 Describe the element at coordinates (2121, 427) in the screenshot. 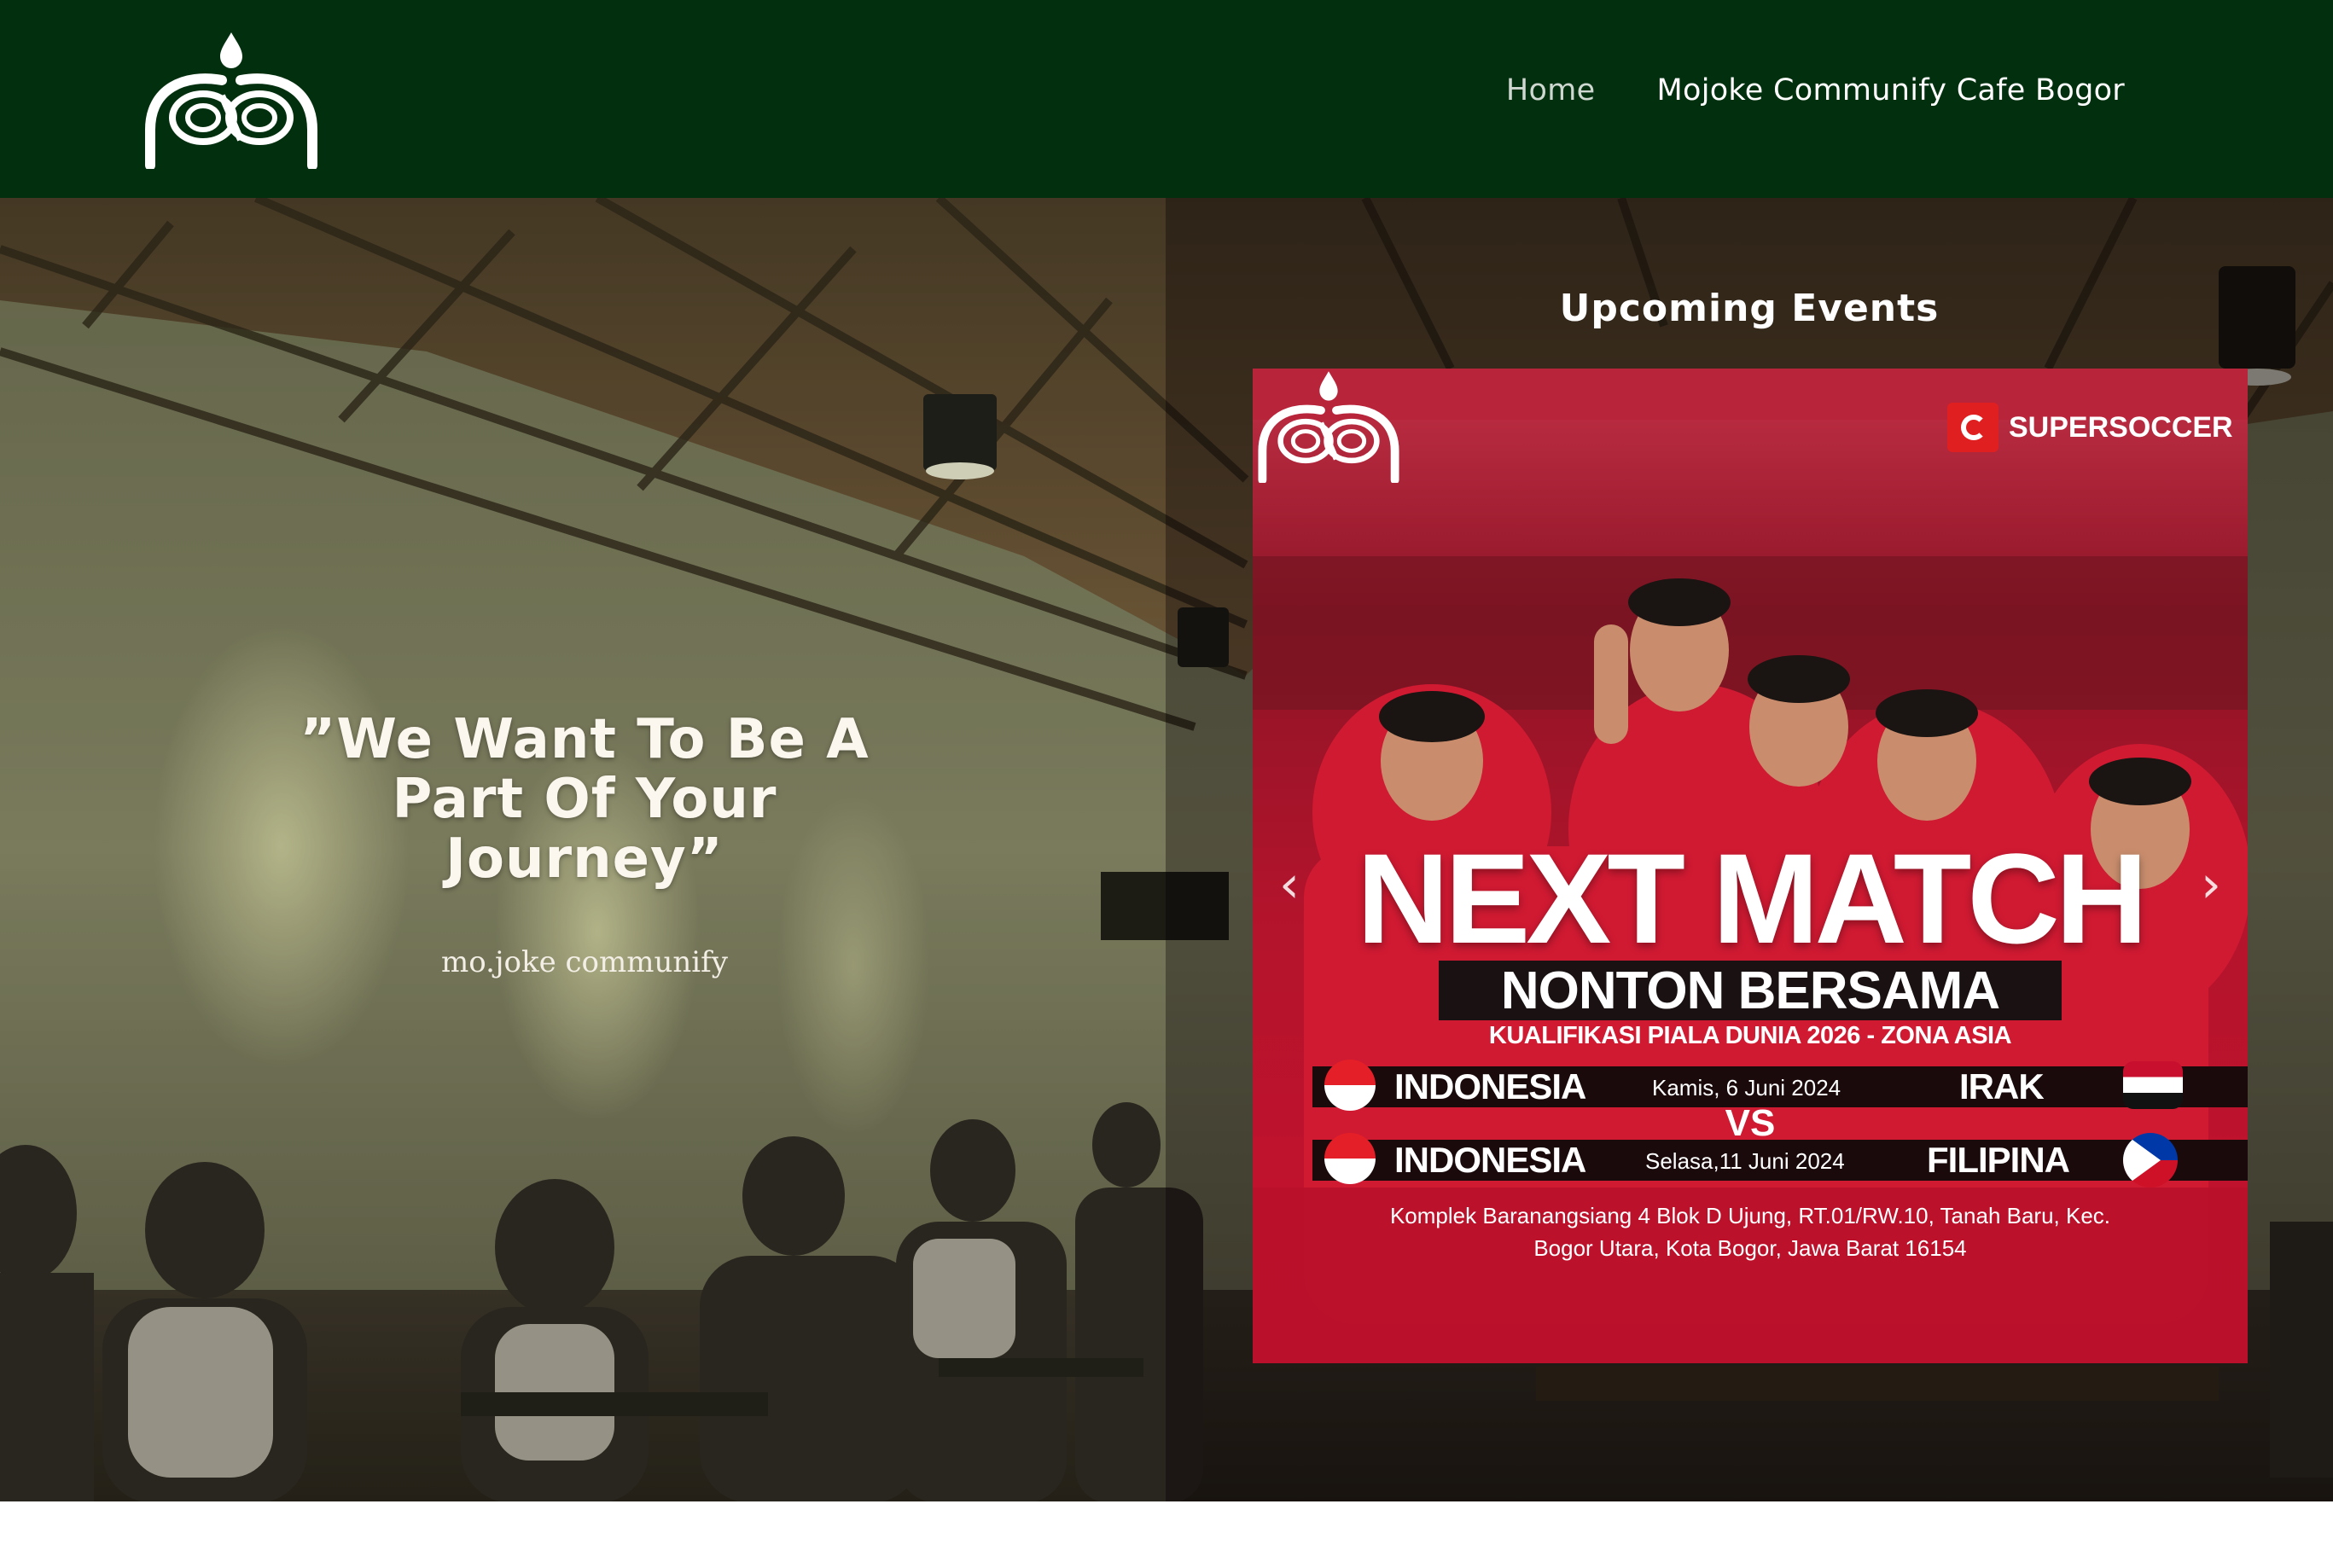

I see `supersoccer-label: SUPERSOCCER` at that location.